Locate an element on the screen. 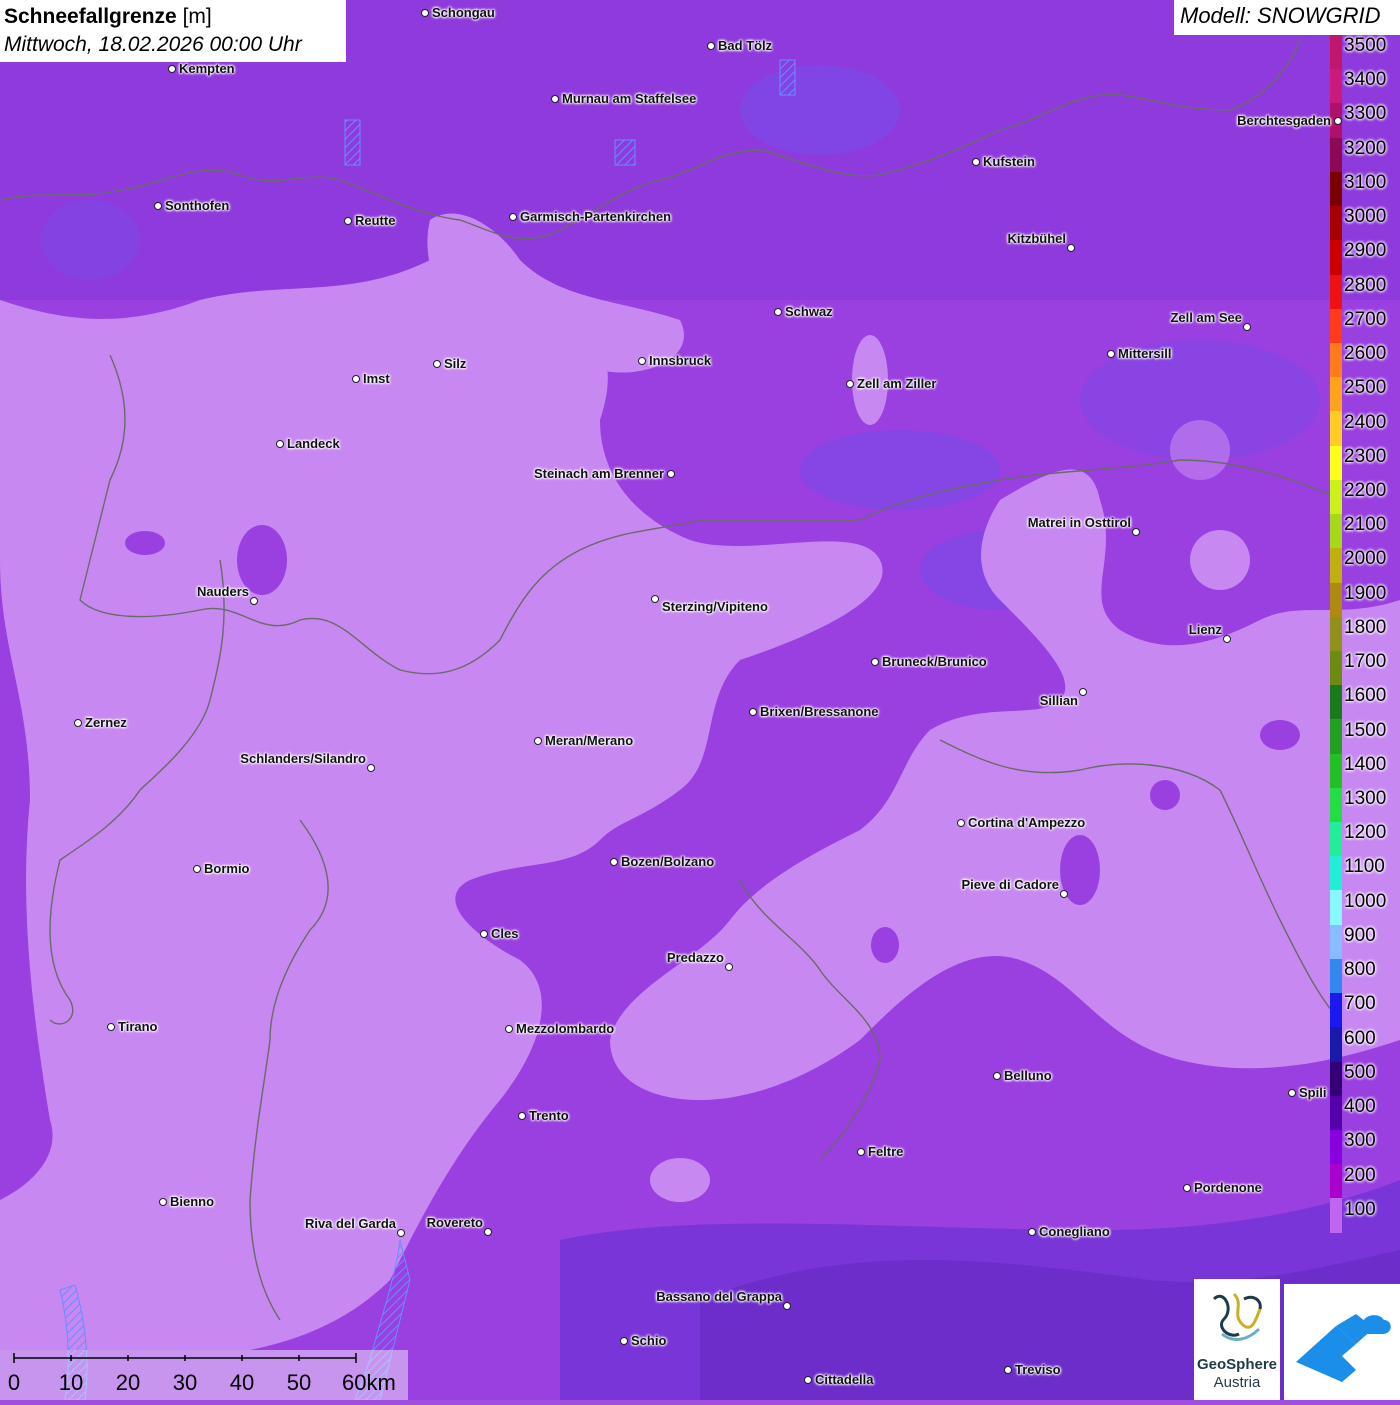 This screenshot has height=1405, width=1400. city-label: Predazzo is located at coordinates (695, 957).